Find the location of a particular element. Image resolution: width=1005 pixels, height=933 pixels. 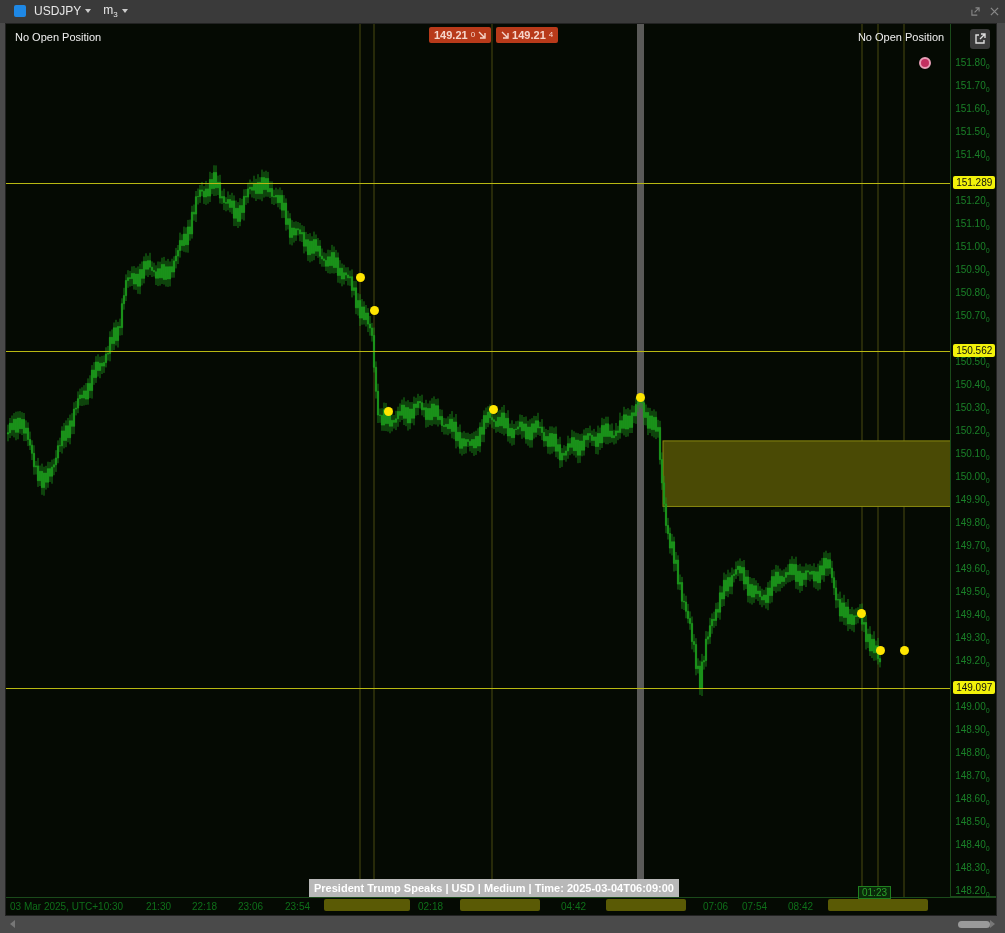

level-price-tag: 151.289 is located at coordinates (974, 183).